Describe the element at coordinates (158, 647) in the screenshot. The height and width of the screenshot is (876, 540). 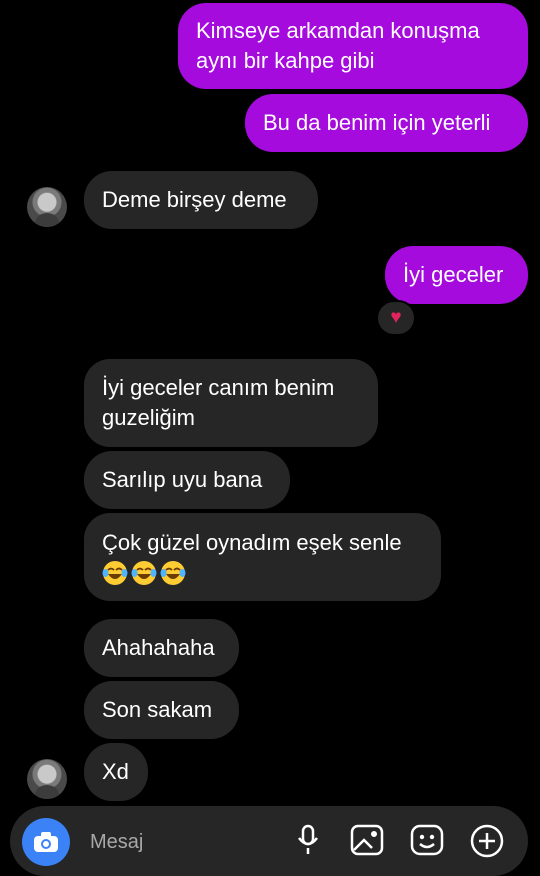
I see `message-text: Ahahahaha` at that location.